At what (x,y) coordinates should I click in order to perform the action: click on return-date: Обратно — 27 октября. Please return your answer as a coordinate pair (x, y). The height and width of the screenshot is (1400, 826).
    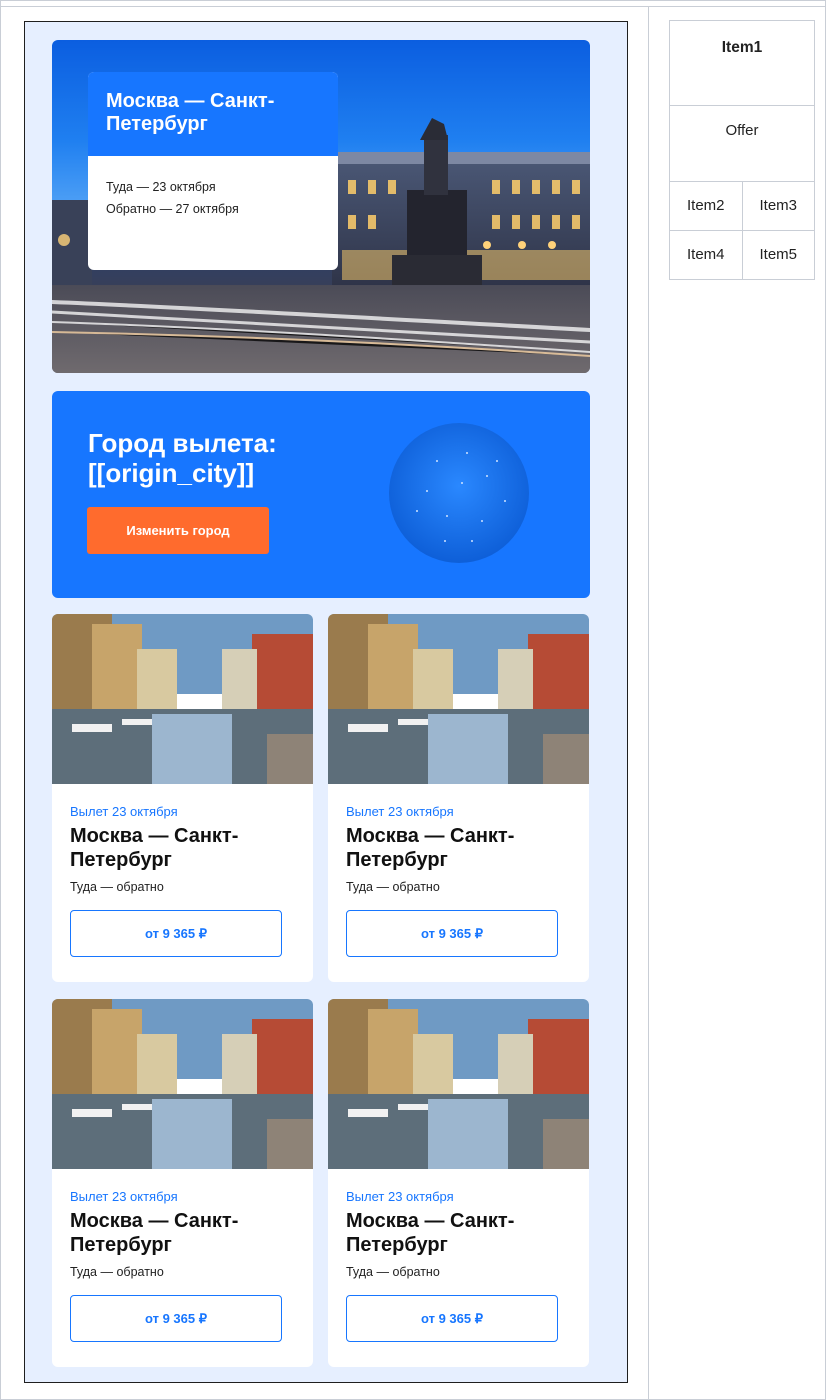
    Looking at the image, I should click on (172, 209).